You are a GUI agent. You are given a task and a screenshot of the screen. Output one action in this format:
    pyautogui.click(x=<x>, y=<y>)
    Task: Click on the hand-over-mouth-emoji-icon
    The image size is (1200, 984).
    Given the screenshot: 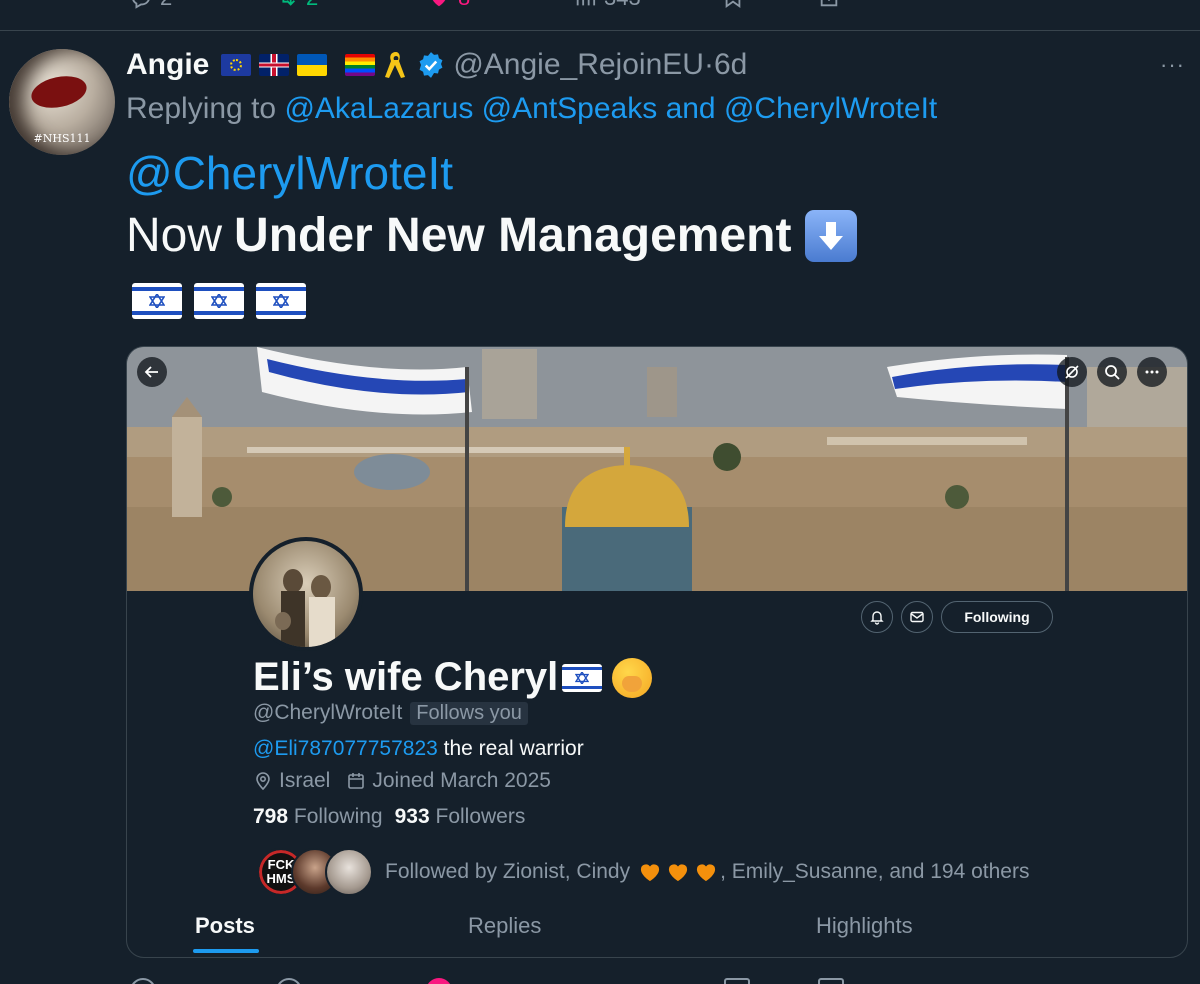 What is the action you would take?
    pyautogui.click(x=632, y=677)
    